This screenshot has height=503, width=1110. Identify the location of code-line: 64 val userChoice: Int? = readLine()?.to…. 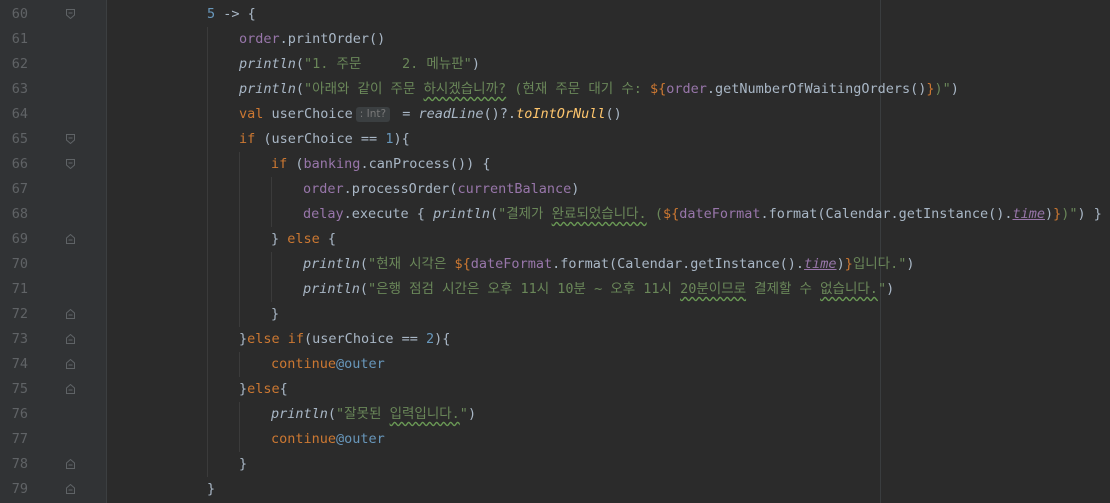
(555, 114).